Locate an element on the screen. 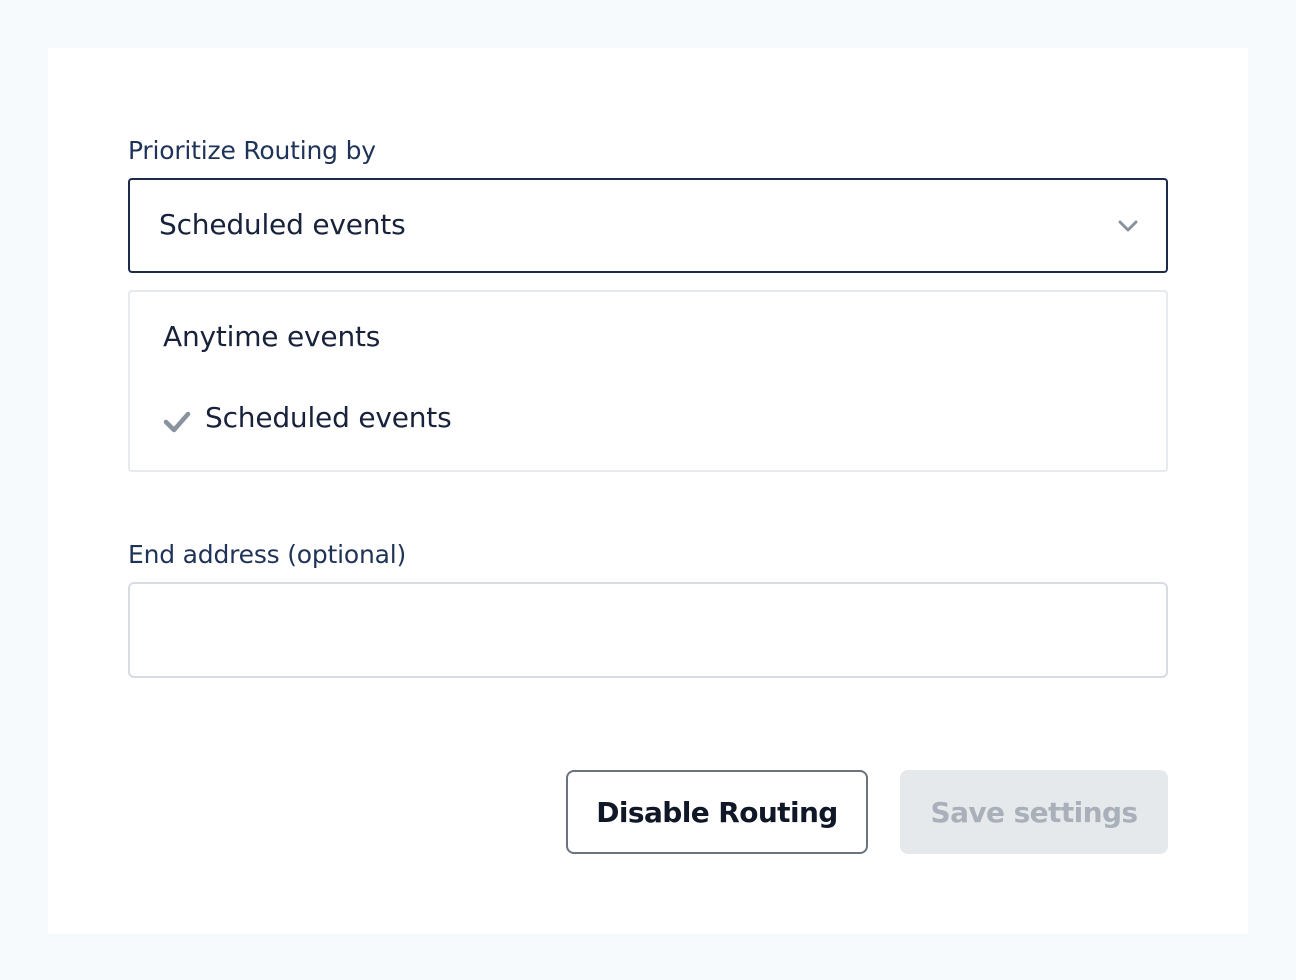 Image resolution: width=1296 pixels, height=980 pixels. end-address-input is located at coordinates (648, 630).